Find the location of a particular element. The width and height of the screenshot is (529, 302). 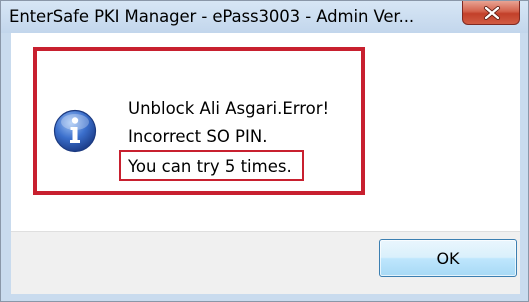

error-message-line-2: Incorrect SO PIN. is located at coordinates (198, 136).